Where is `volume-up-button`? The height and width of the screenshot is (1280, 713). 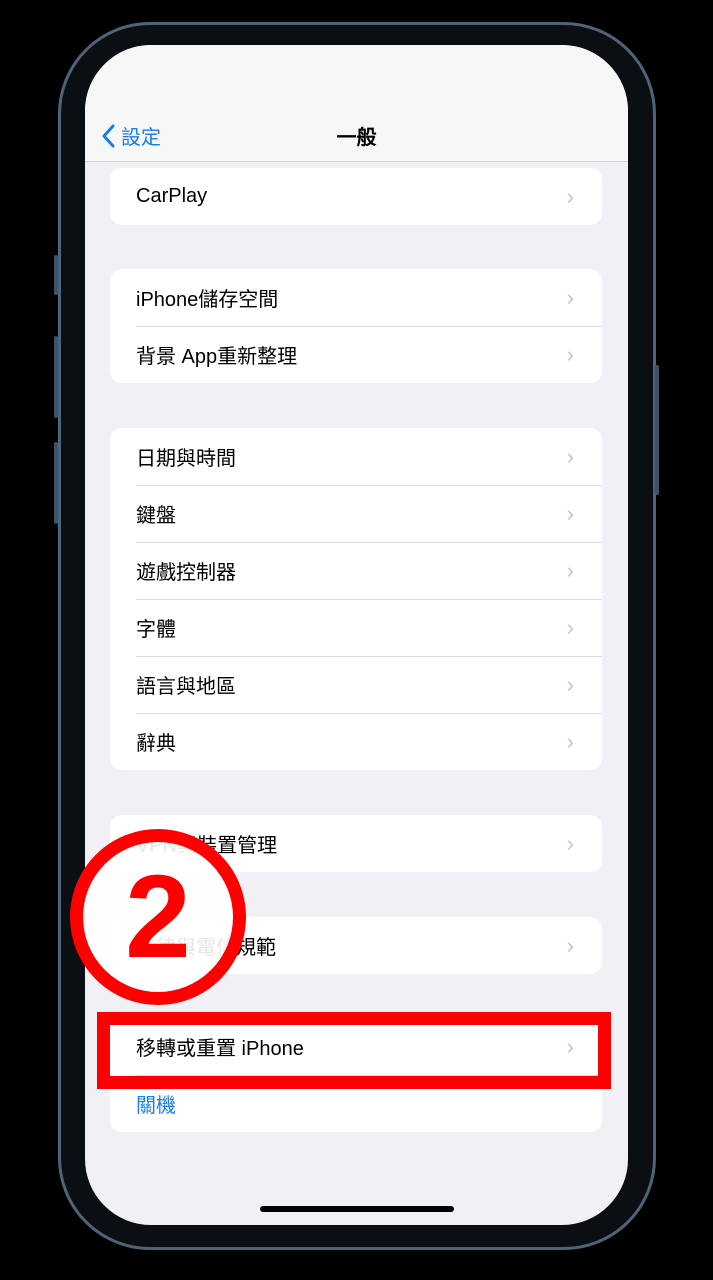 volume-up-button is located at coordinates (56, 377).